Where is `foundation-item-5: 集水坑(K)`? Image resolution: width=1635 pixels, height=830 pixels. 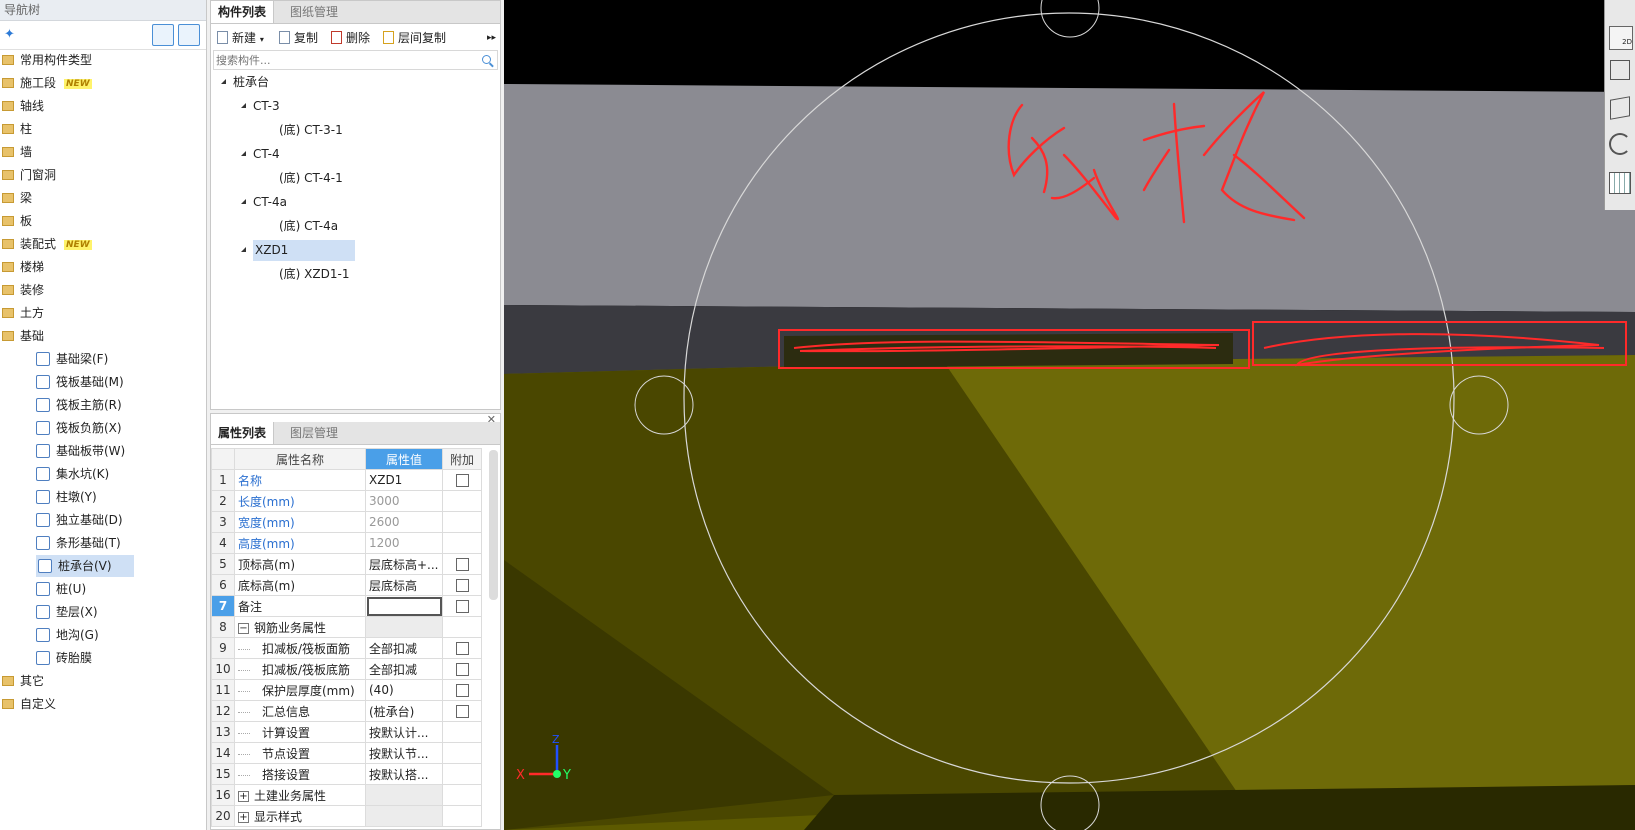
foundation-item-5: 集水坑(K) is located at coordinates (72, 474).